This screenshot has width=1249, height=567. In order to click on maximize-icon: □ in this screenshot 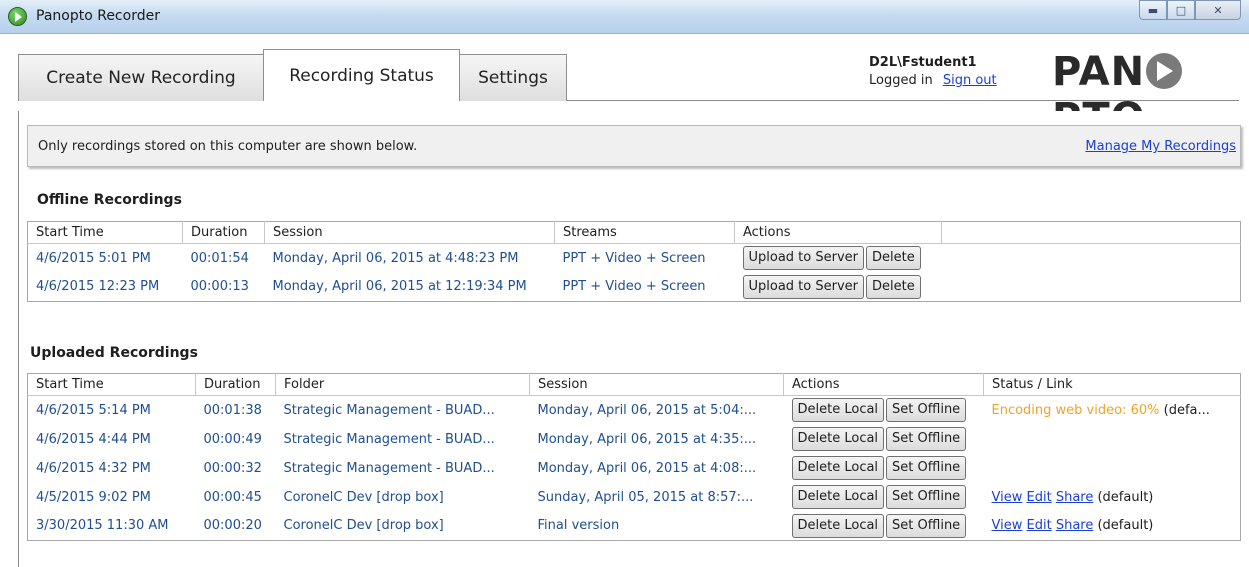, I will do `click(1181, 10)`.